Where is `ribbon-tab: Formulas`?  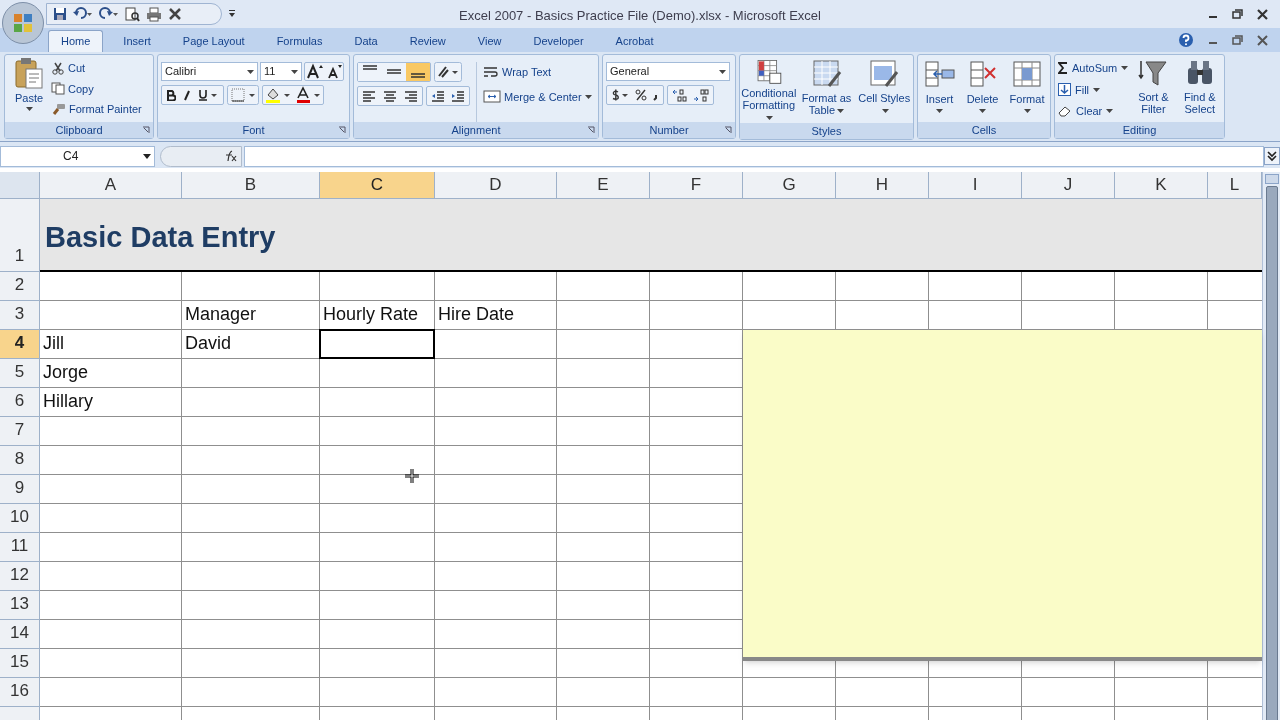
ribbon-tab: Formulas is located at coordinates (299, 41).